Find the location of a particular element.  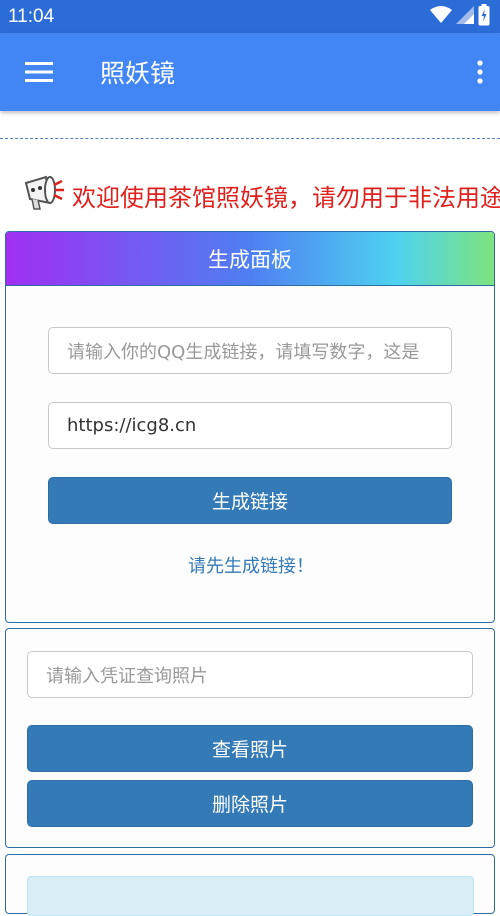

hamburger-menu-icon is located at coordinates (39, 72).